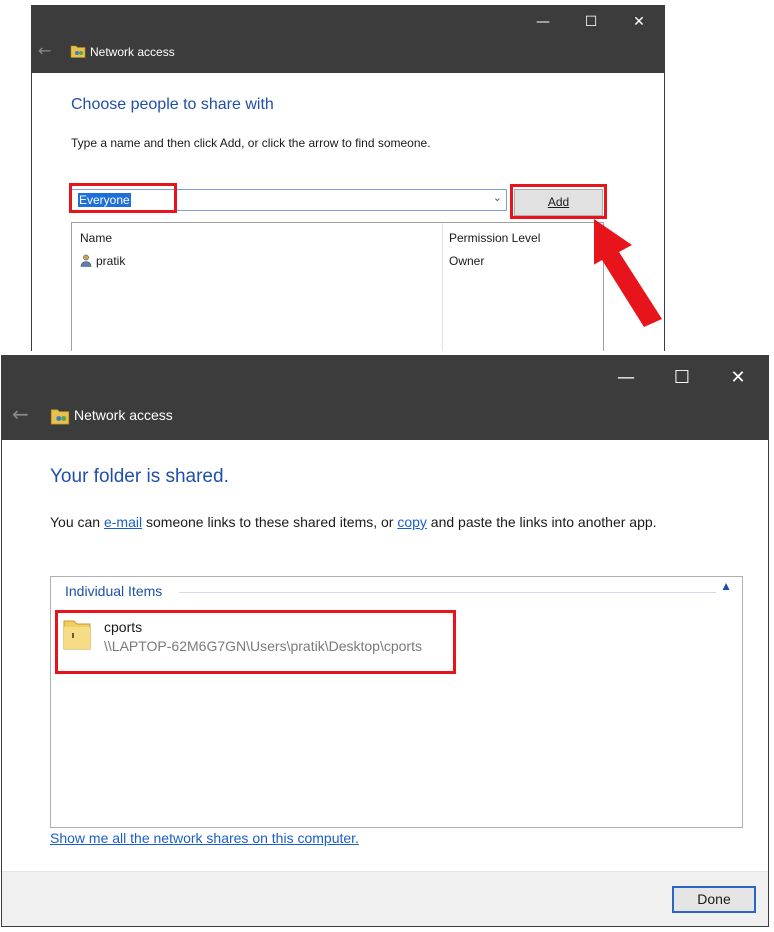 This screenshot has width=774, height=932. What do you see at coordinates (110, 261) in the screenshot?
I see `row-name: pratik` at bounding box center [110, 261].